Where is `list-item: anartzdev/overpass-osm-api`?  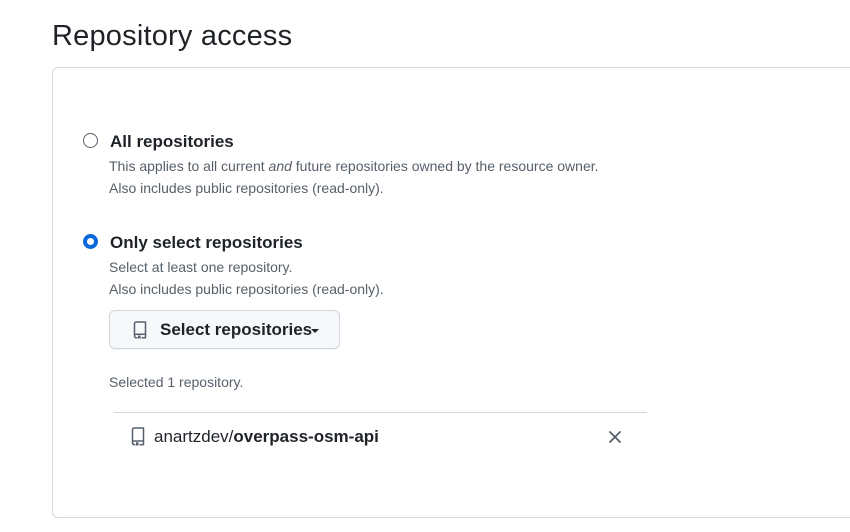 list-item: anartzdev/overpass-osm-api is located at coordinates (380, 437).